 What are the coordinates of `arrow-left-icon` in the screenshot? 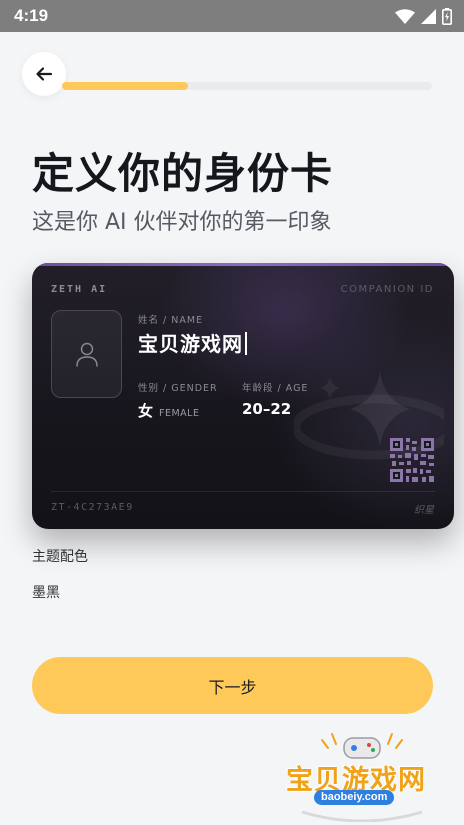 It's located at (44, 74).